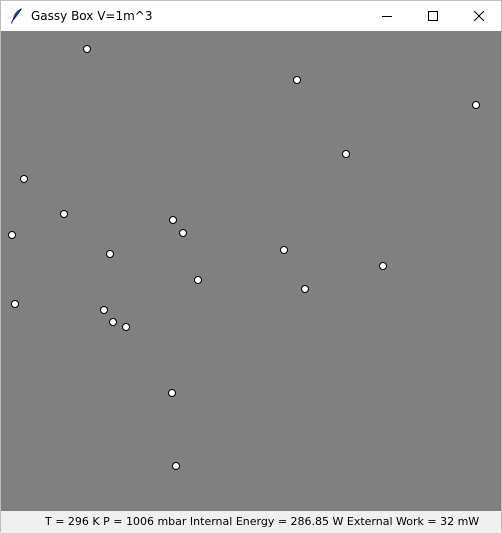 The width and height of the screenshot is (502, 533). Describe the element at coordinates (92, 16) in the screenshot. I see `window-title: Gassy Box V=1m^3` at that location.